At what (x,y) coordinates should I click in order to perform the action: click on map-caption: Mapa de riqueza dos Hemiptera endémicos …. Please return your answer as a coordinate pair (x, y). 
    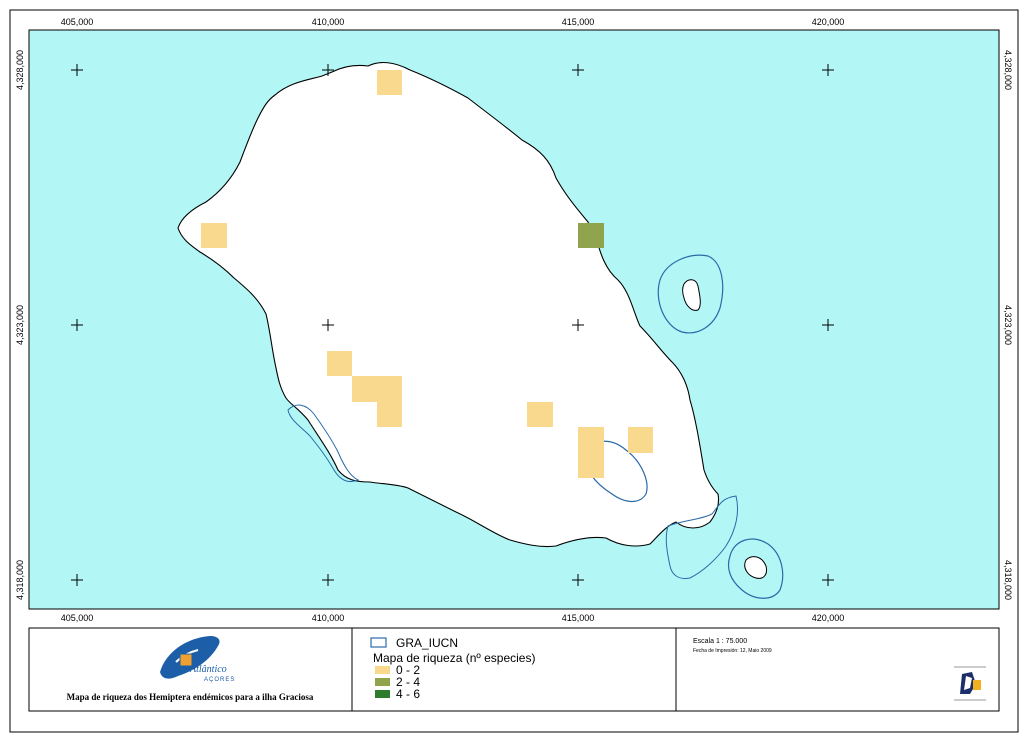
    Looking at the image, I should click on (190, 697).